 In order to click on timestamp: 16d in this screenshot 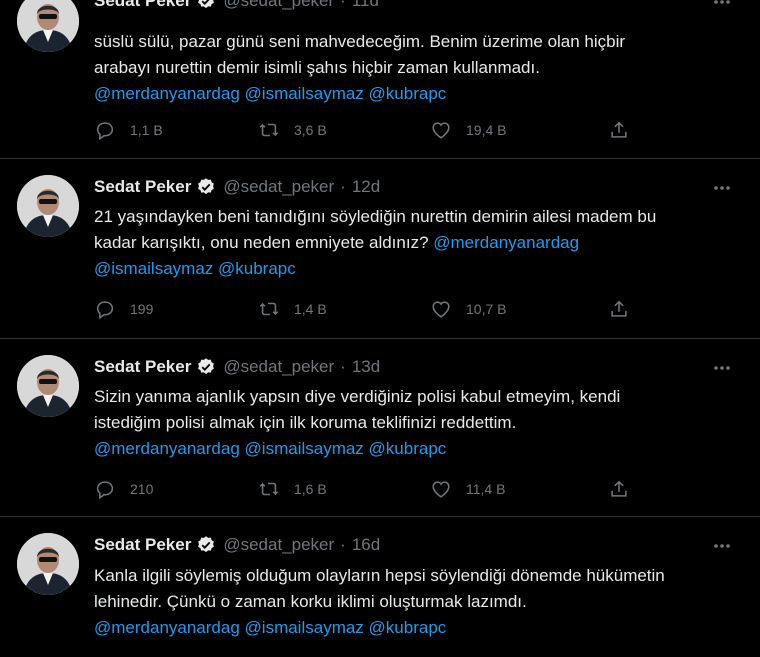, I will do `click(366, 545)`.